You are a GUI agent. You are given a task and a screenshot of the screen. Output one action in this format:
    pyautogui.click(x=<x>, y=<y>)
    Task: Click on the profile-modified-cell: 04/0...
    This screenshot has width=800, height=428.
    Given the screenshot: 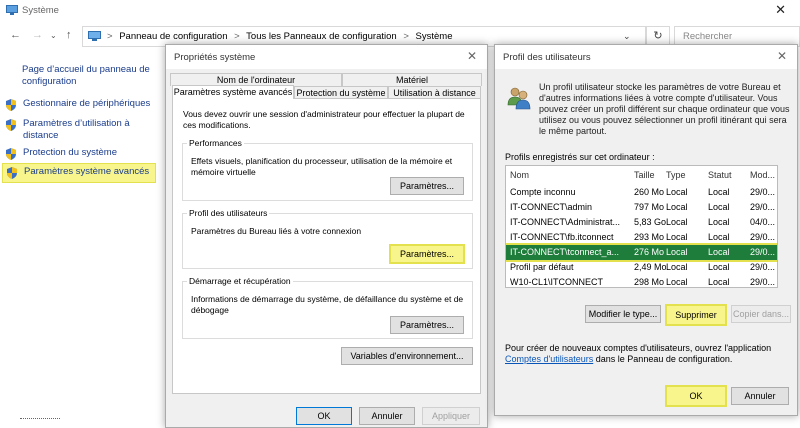 What is the action you would take?
    pyautogui.click(x=763, y=222)
    